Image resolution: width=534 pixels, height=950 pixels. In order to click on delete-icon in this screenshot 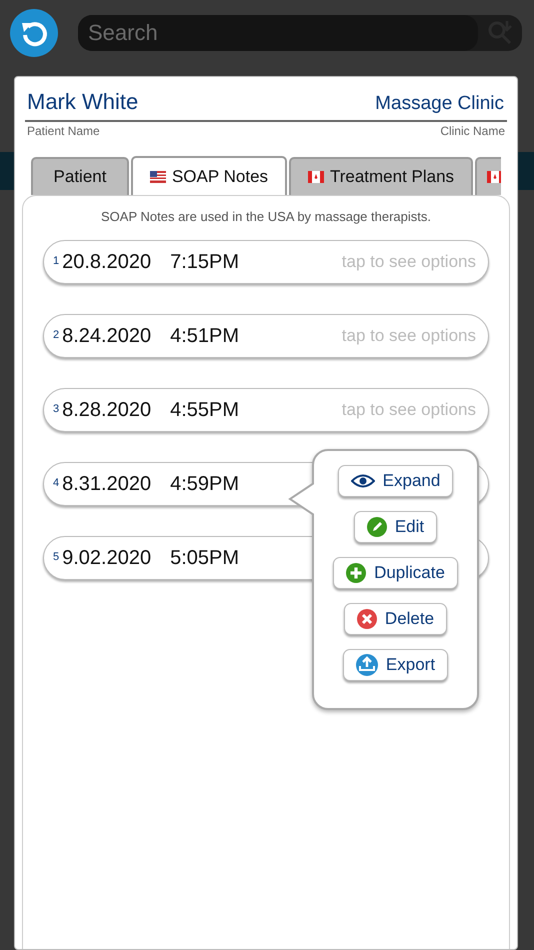, I will do `click(366, 619)`.